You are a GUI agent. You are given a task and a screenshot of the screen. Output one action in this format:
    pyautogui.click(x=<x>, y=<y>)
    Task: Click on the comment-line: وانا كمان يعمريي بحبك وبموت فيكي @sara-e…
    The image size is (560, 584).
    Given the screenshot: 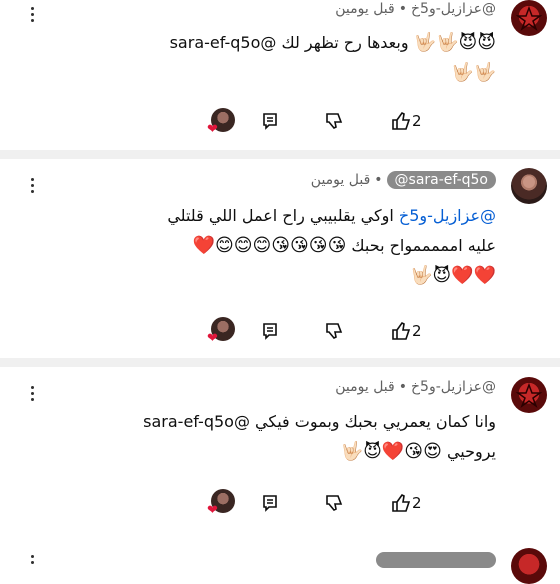 What is the action you would take?
    pyautogui.click(x=276, y=422)
    